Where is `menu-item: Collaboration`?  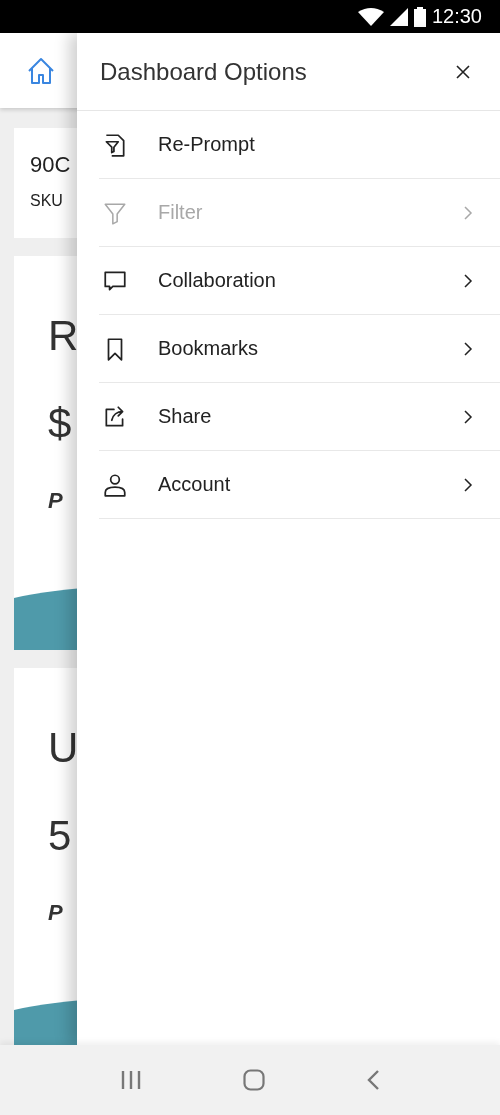
menu-item: Collaboration is located at coordinates (299, 281).